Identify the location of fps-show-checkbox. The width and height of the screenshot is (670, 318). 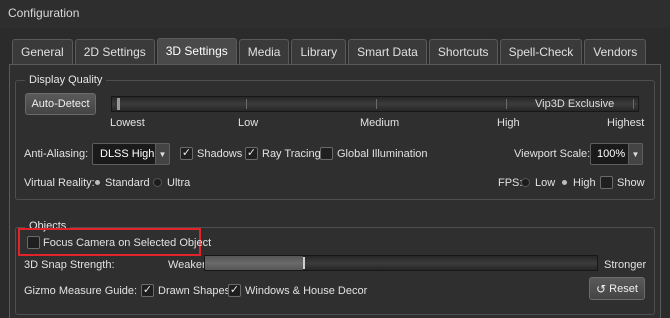
(606, 182).